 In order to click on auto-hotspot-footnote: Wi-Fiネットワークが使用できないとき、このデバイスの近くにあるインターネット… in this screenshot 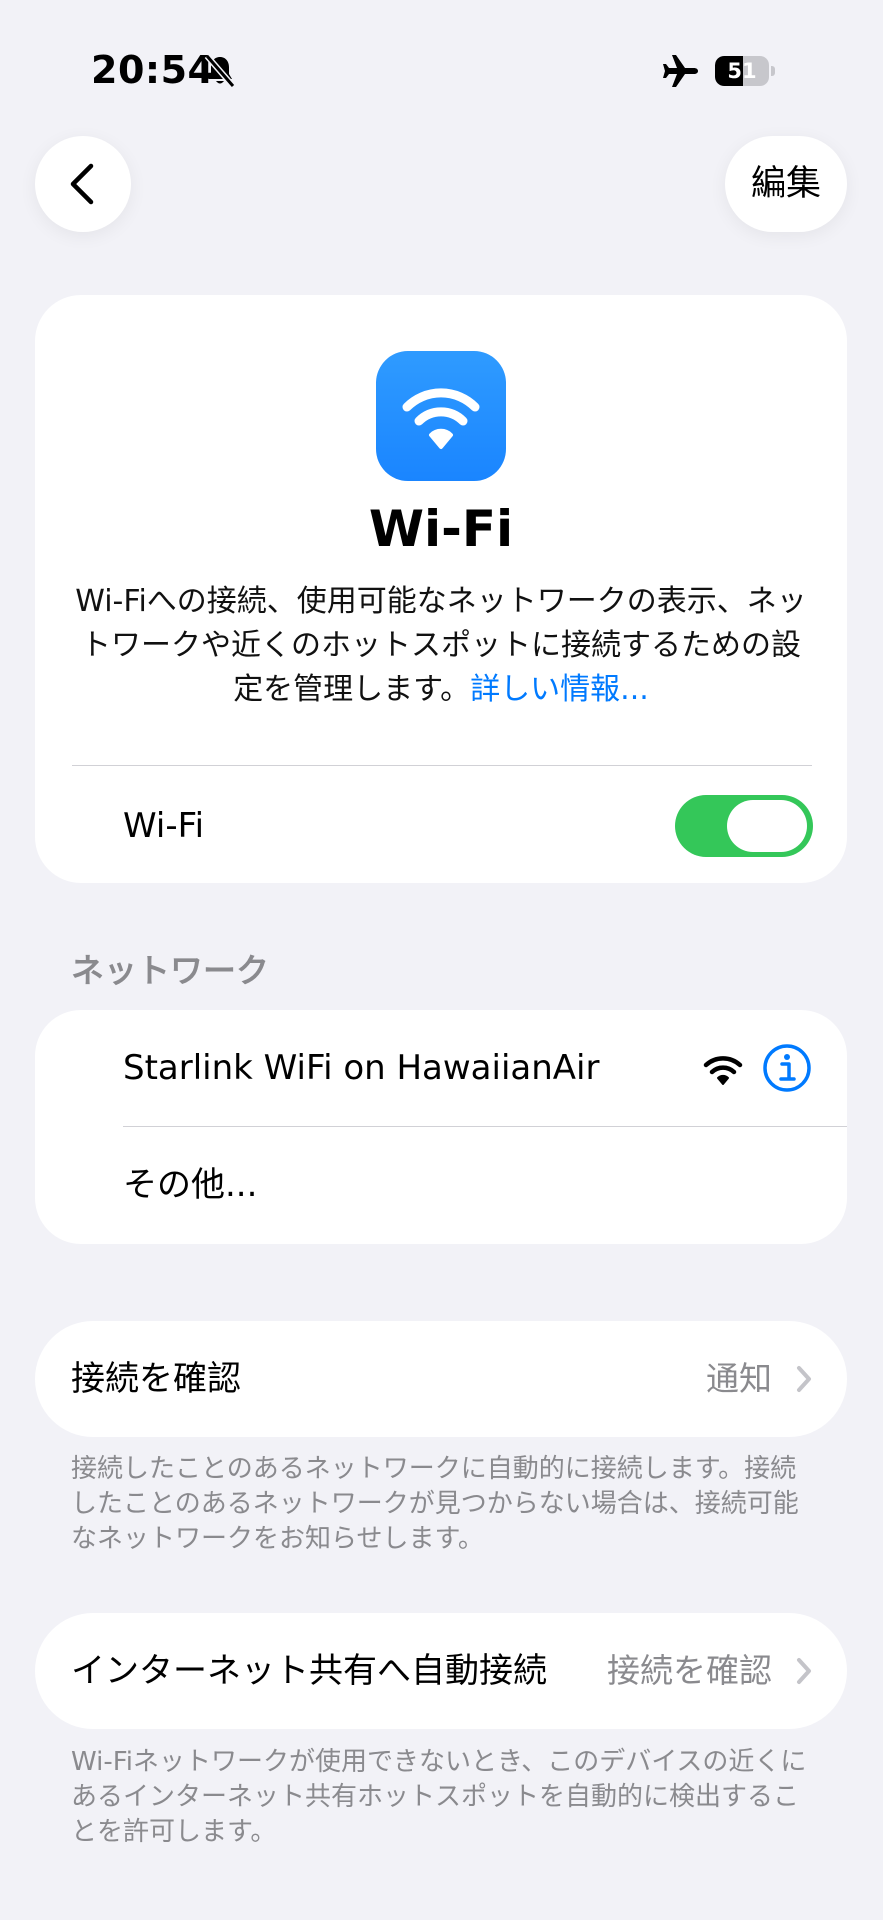, I will do `click(439, 1797)`.